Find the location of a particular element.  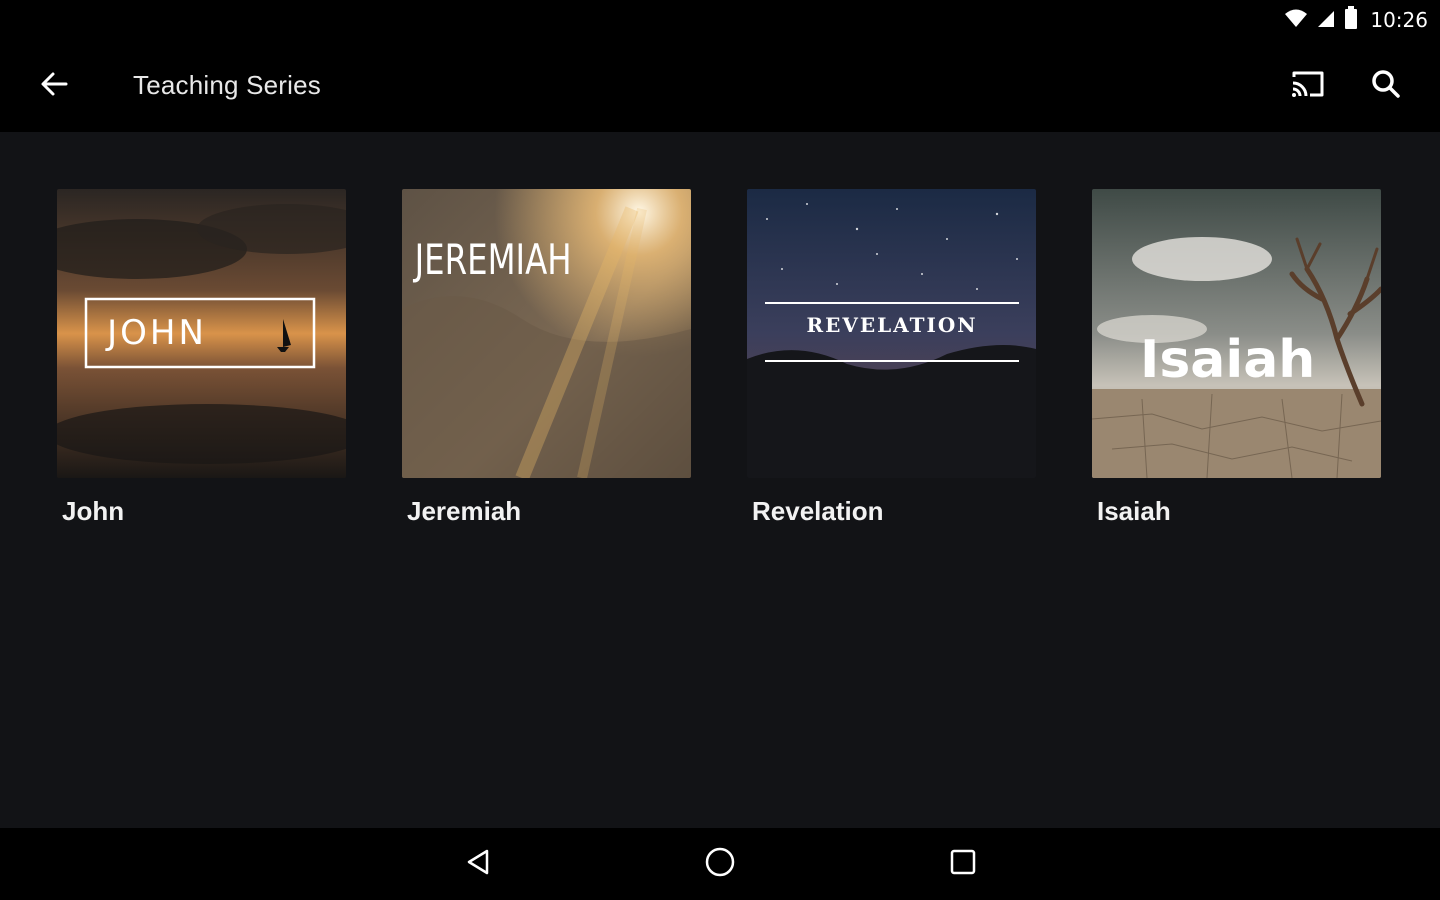

home-circle-icon is located at coordinates (720, 864).